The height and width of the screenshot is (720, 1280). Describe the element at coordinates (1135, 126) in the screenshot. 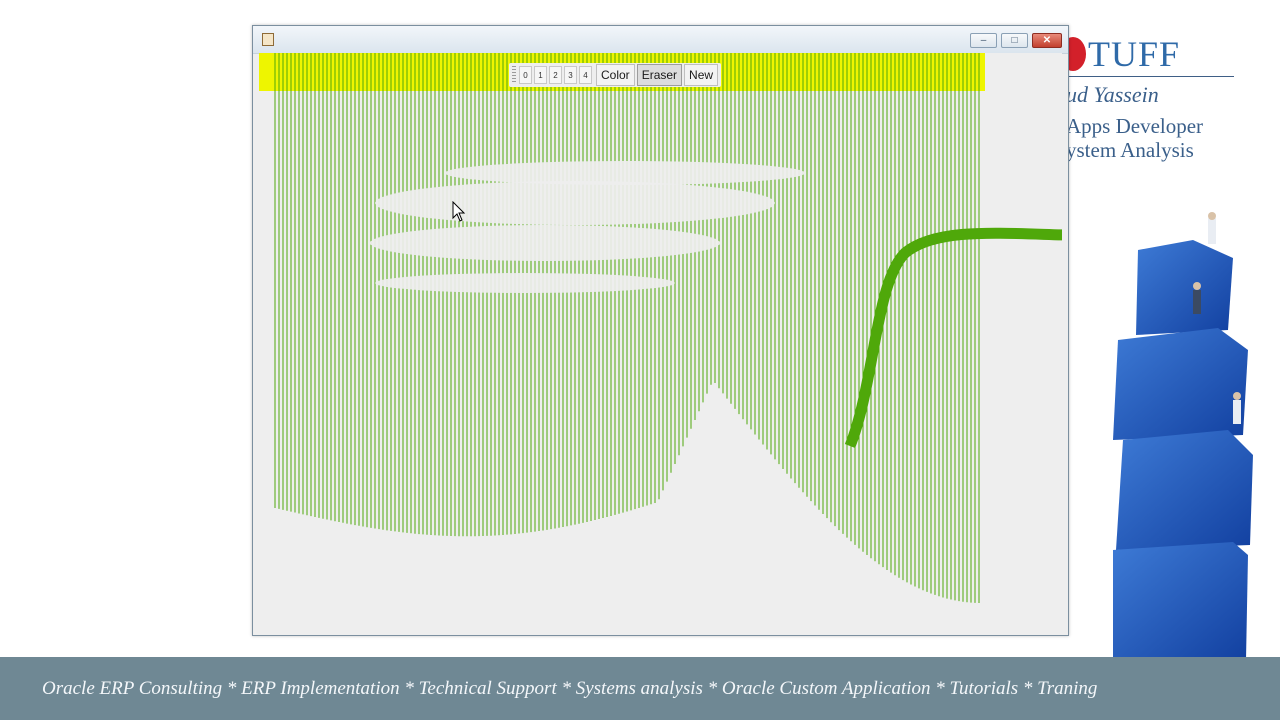

I see `brand-role-line1: Apps Developer` at that location.